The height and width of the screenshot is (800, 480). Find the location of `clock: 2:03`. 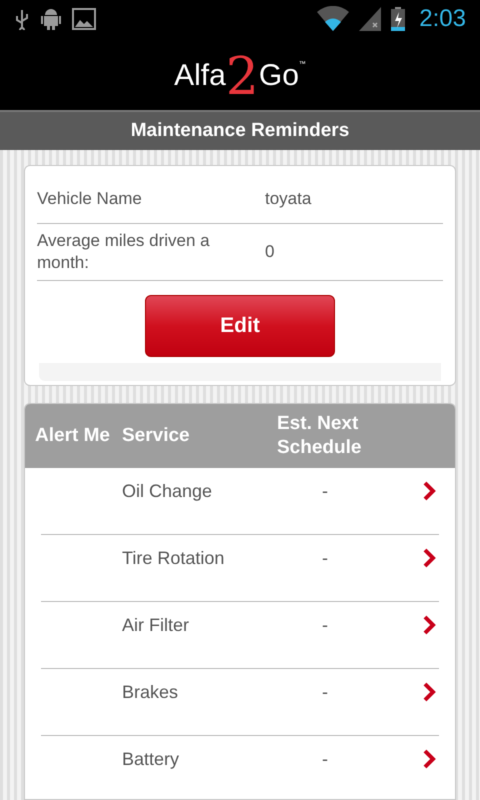

clock: 2:03 is located at coordinates (442, 19).